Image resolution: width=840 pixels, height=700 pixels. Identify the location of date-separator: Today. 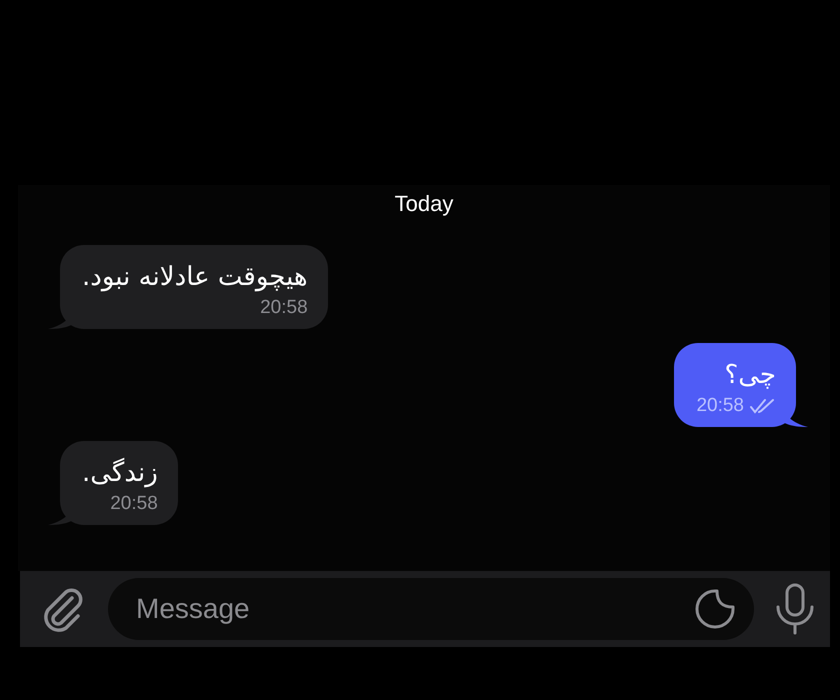
(424, 204).